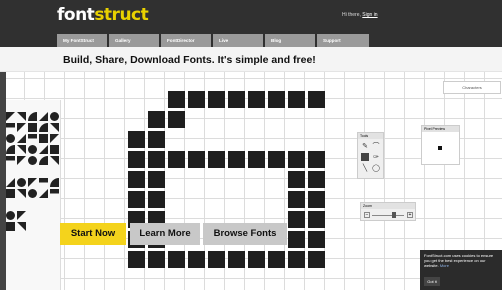 The image size is (502, 290). What do you see at coordinates (369, 15) in the screenshot?
I see `sign-in-link: Sign in` at bounding box center [369, 15].